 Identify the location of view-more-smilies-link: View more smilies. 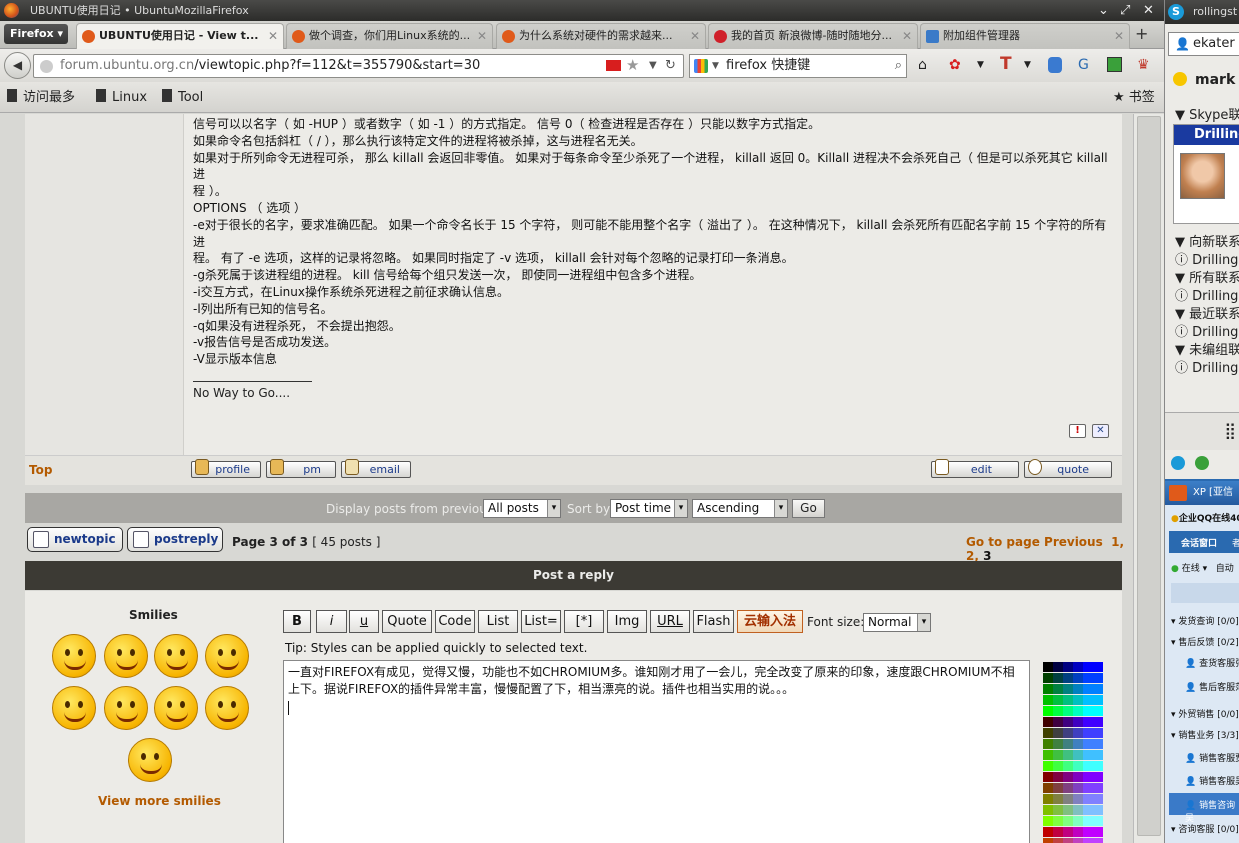
(159, 801).